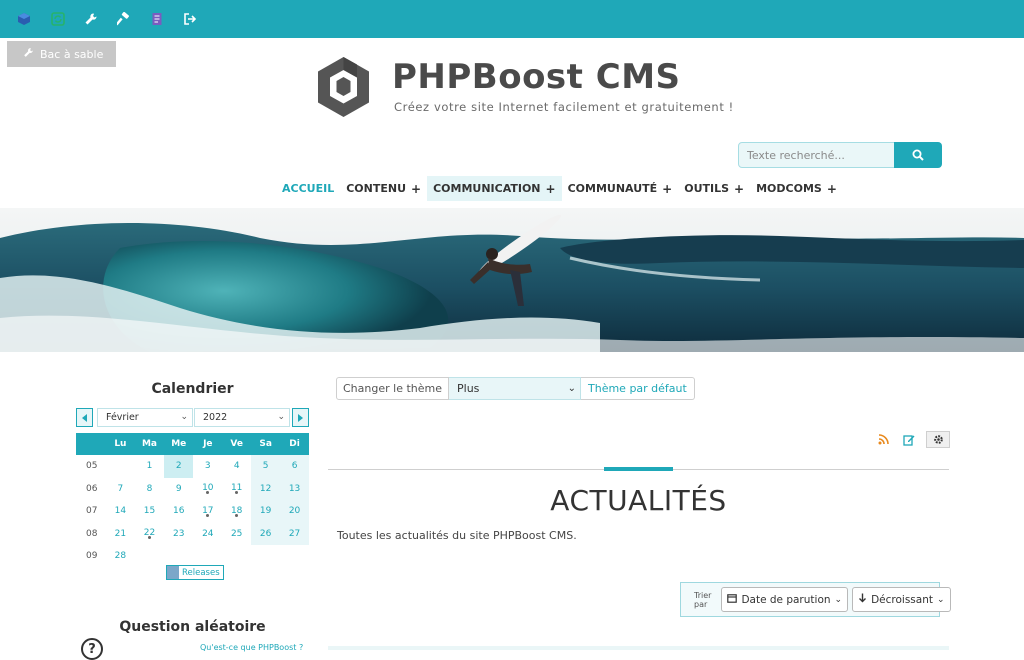 The width and height of the screenshot is (1024, 660). What do you see at coordinates (215, 417) in the screenshot?
I see `year-value: 2022` at bounding box center [215, 417].